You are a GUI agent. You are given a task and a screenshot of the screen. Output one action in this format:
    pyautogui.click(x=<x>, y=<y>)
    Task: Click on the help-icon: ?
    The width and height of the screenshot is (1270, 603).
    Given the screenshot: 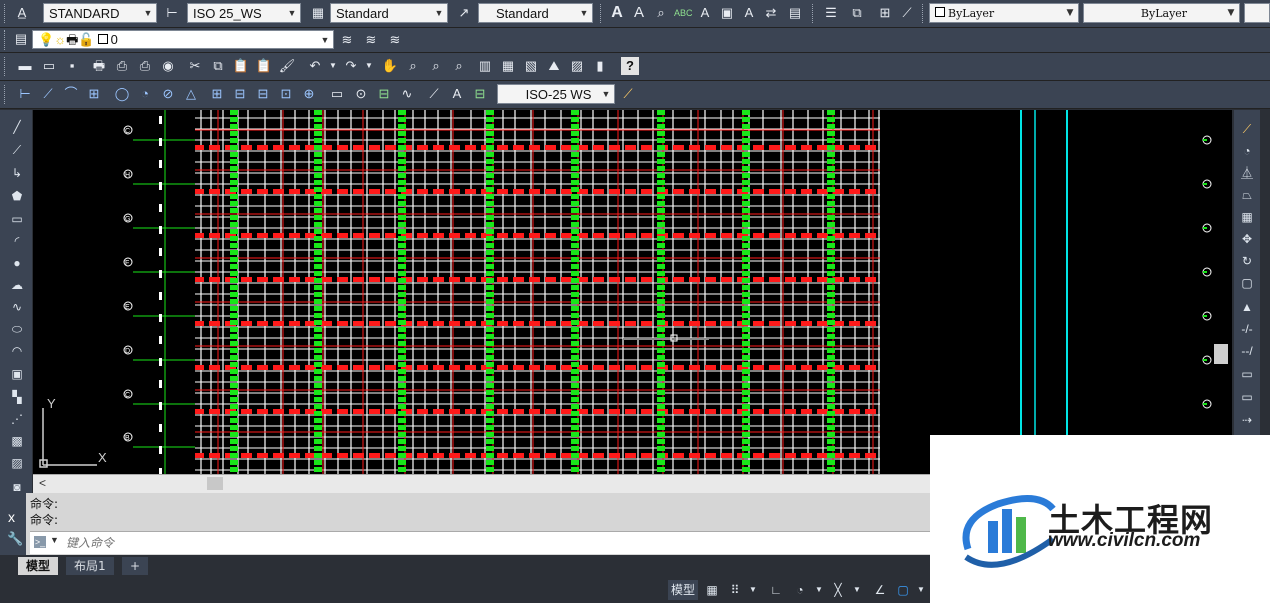 What is the action you would take?
    pyautogui.click(x=630, y=66)
    